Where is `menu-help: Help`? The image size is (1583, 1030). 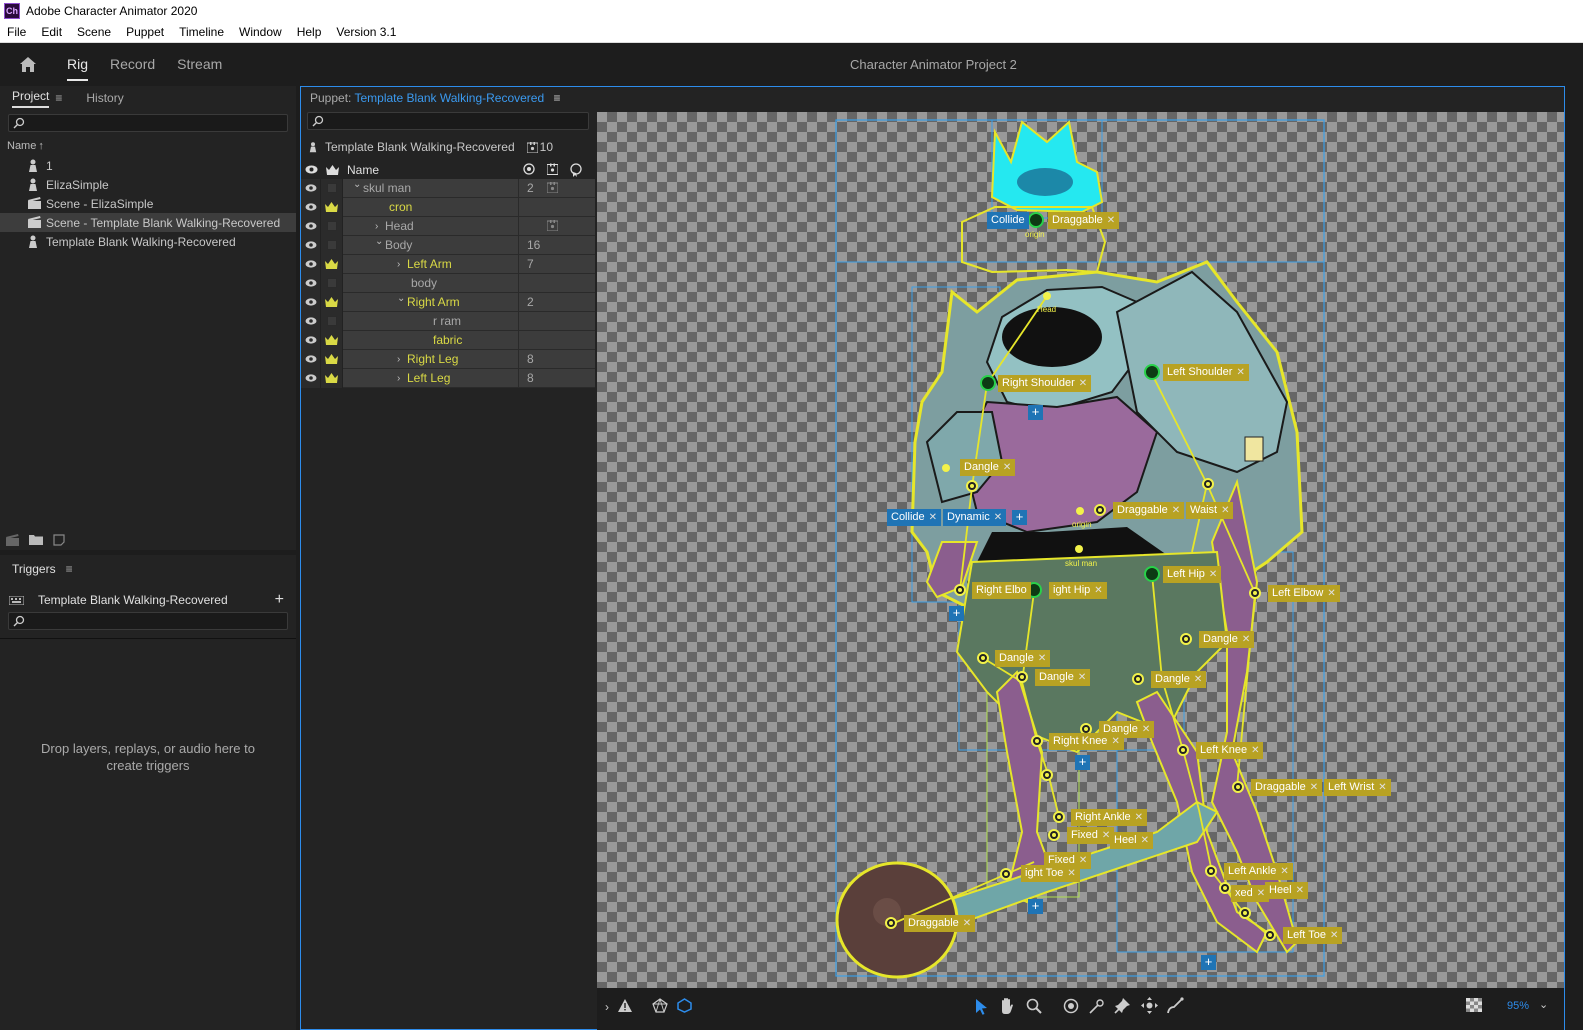
menu-help: Help is located at coordinates (310, 32).